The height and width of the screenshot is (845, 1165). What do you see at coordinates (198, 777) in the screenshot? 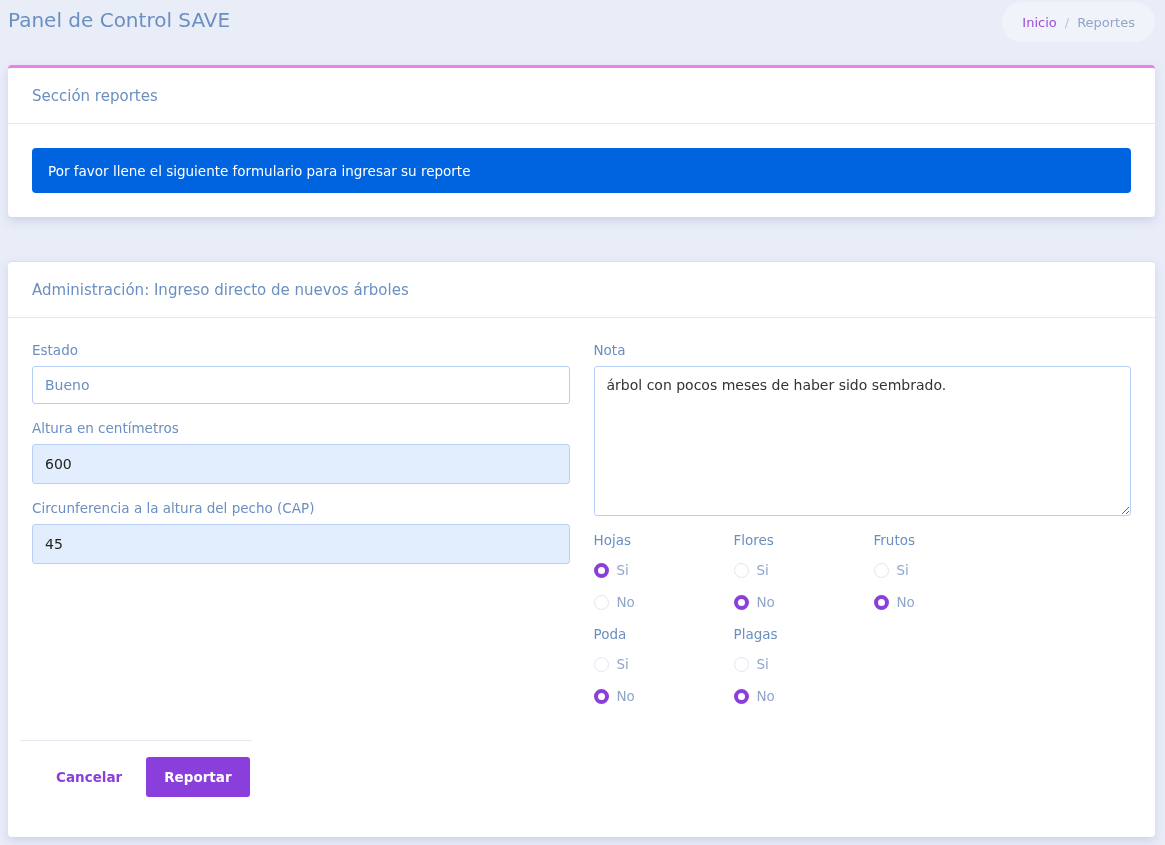
I see `submit-button: Reportar` at bounding box center [198, 777].